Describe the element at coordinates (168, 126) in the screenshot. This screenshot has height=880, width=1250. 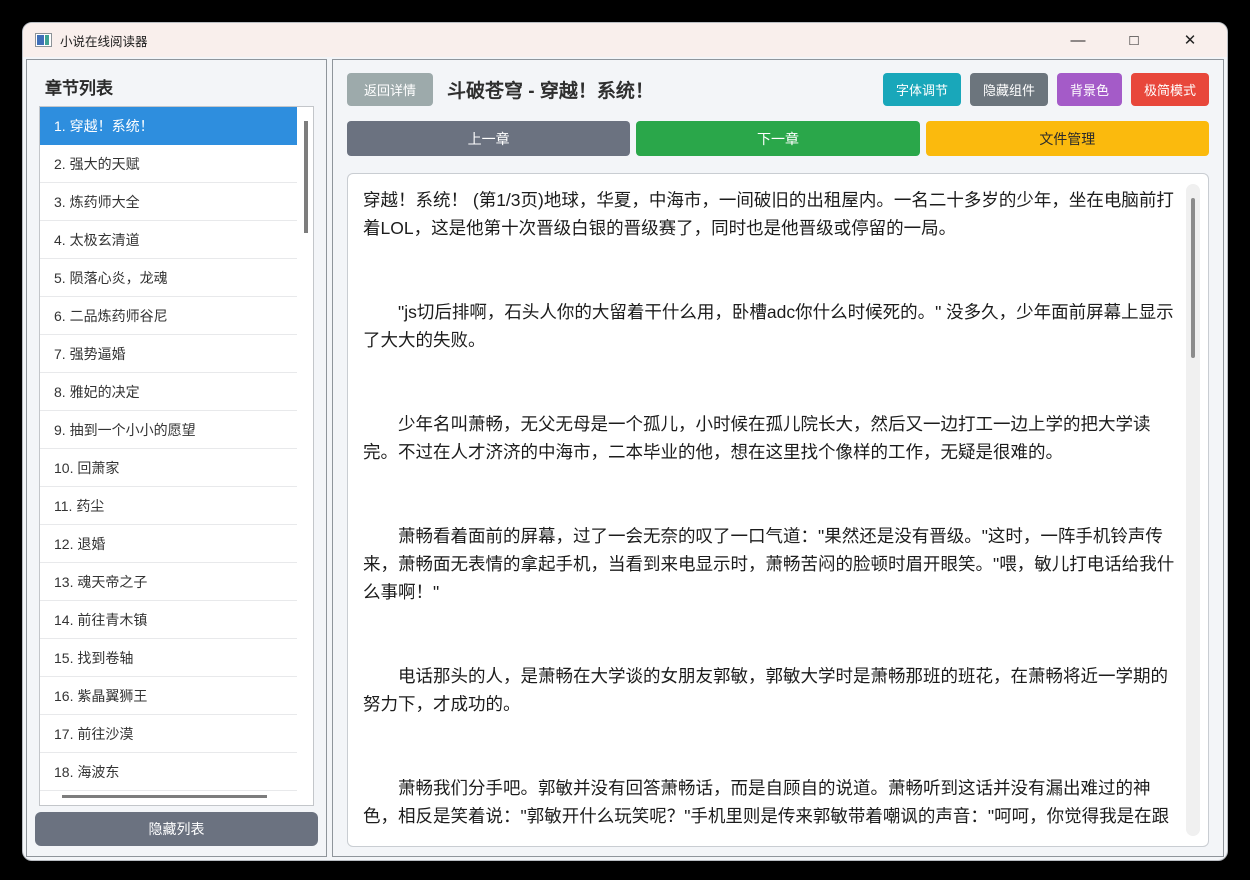
I see `chapter-item-1: 1. 穿越！系统！` at that location.